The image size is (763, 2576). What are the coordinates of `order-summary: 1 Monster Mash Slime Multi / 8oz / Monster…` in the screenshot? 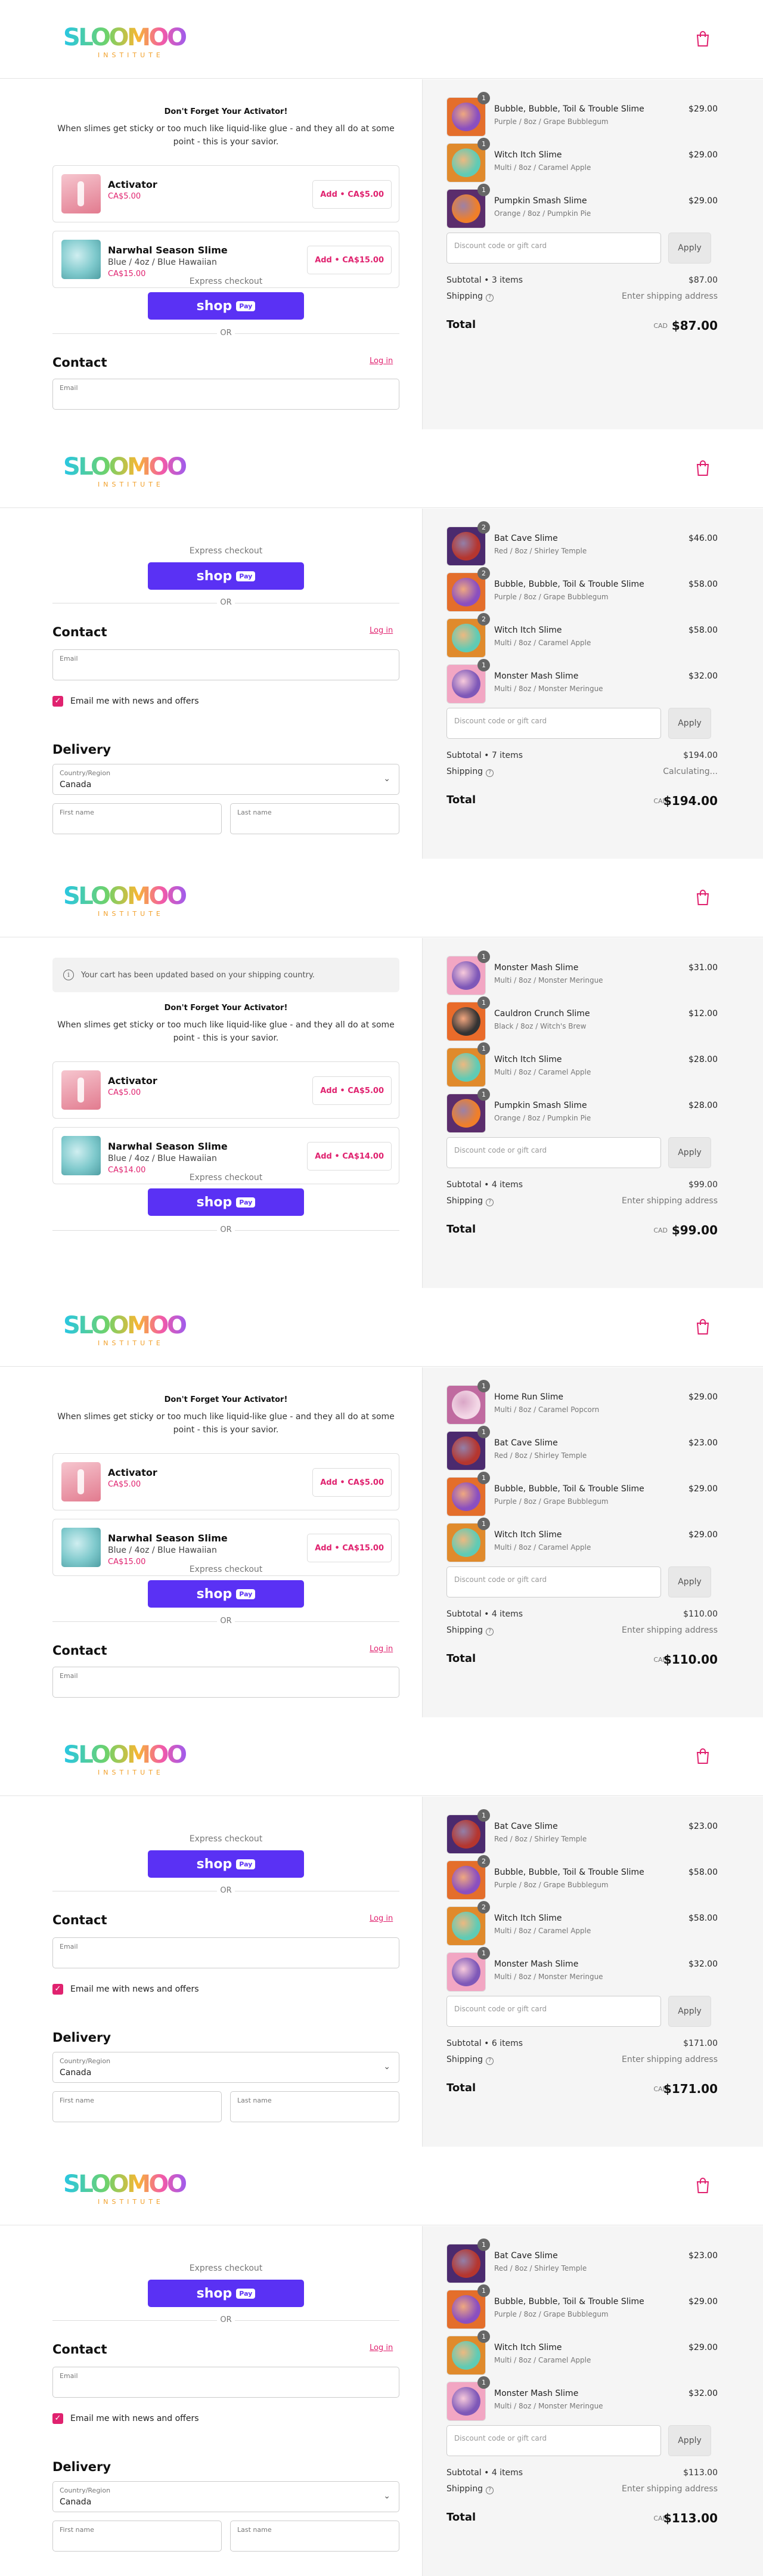 It's located at (592, 1113).